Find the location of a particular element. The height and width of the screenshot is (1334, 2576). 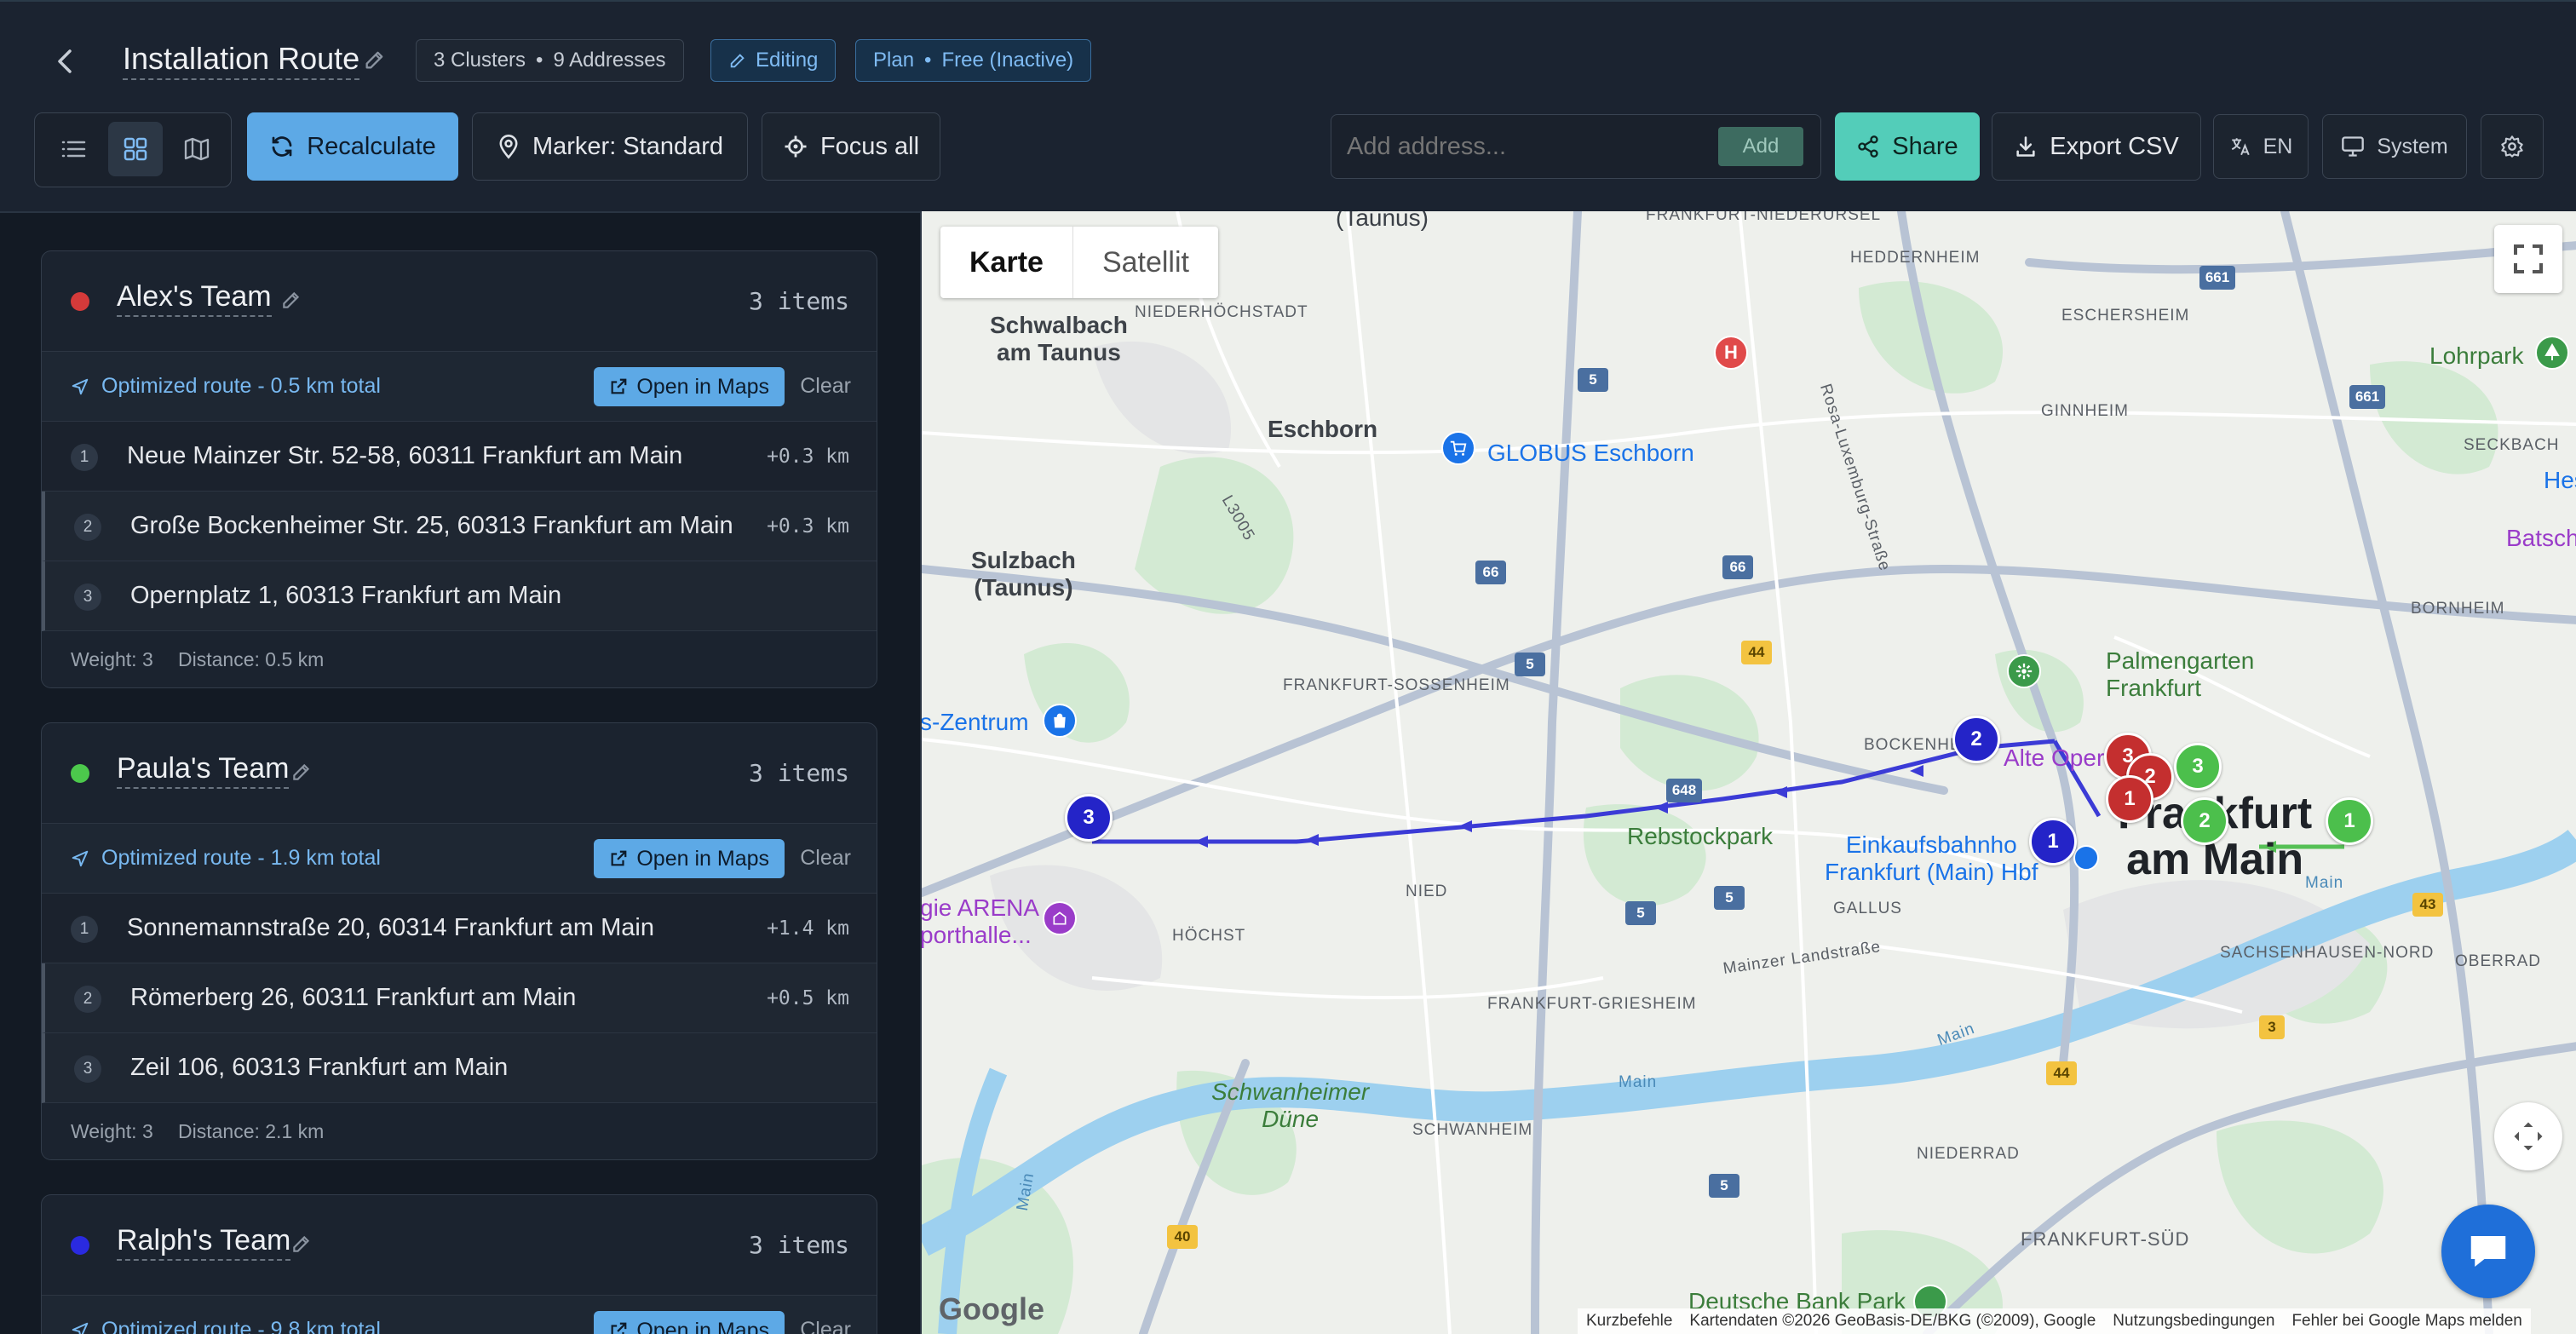

cluster-name: Alex's Team is located at coordinates (194, 298).